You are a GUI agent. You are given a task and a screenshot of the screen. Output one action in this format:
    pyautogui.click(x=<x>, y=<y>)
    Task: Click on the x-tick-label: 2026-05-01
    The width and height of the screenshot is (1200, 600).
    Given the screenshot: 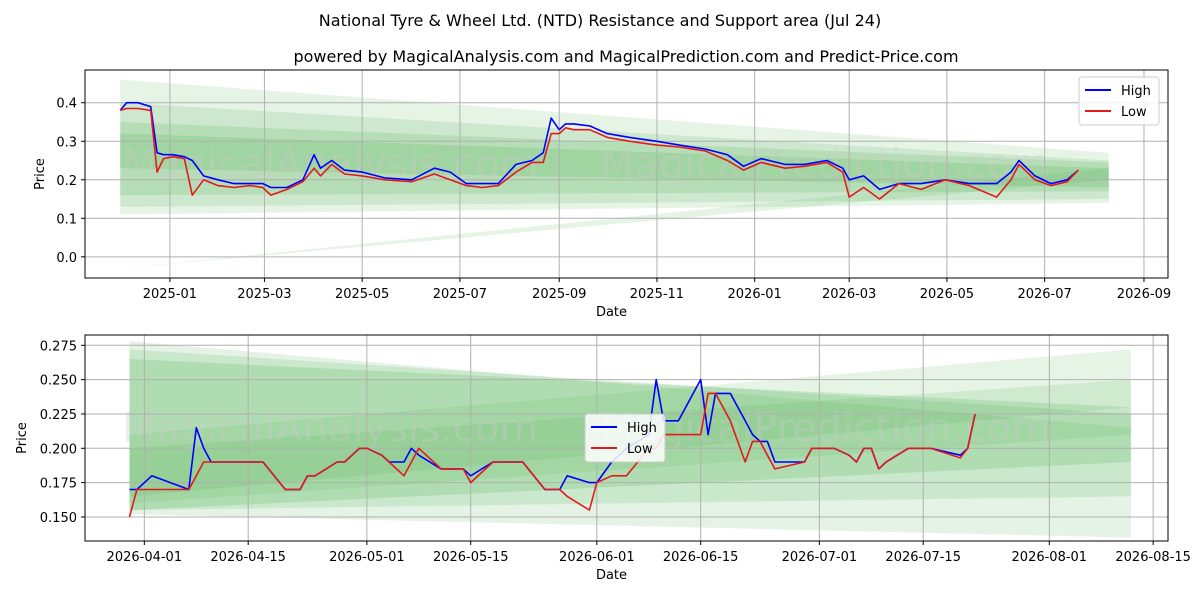 What is the action you would take?
    pyautogui.click(x=367, y=557)
    